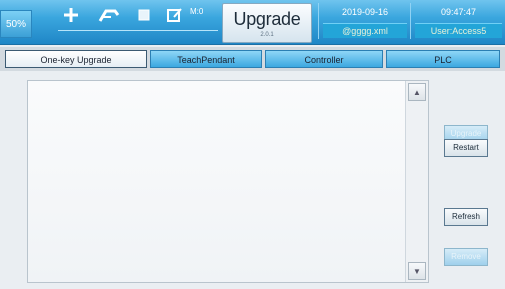 The width and height of the screenshot is (505, 289). Describe the element at coordinates (466, 257) in the screenshot. I see `remove-button: Remove` at that location.